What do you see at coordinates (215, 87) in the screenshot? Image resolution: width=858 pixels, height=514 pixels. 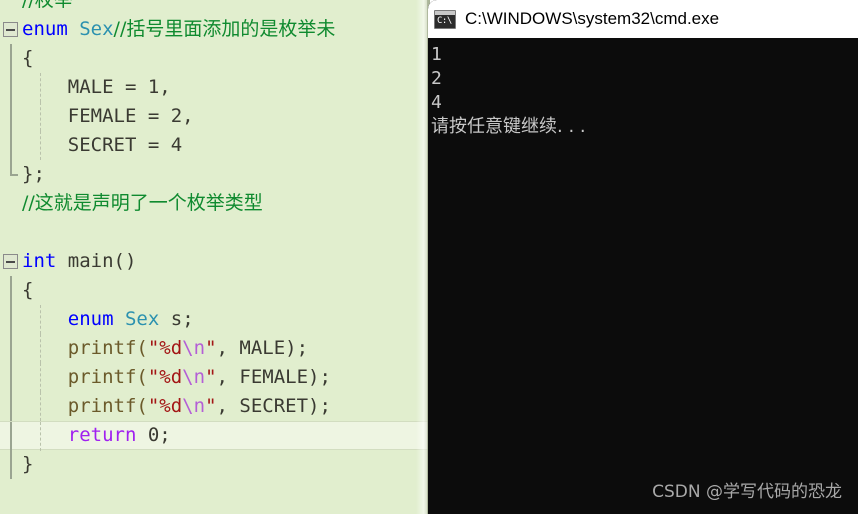 I see `code-line: MALE = 1,` at bounding box center [215, 87].